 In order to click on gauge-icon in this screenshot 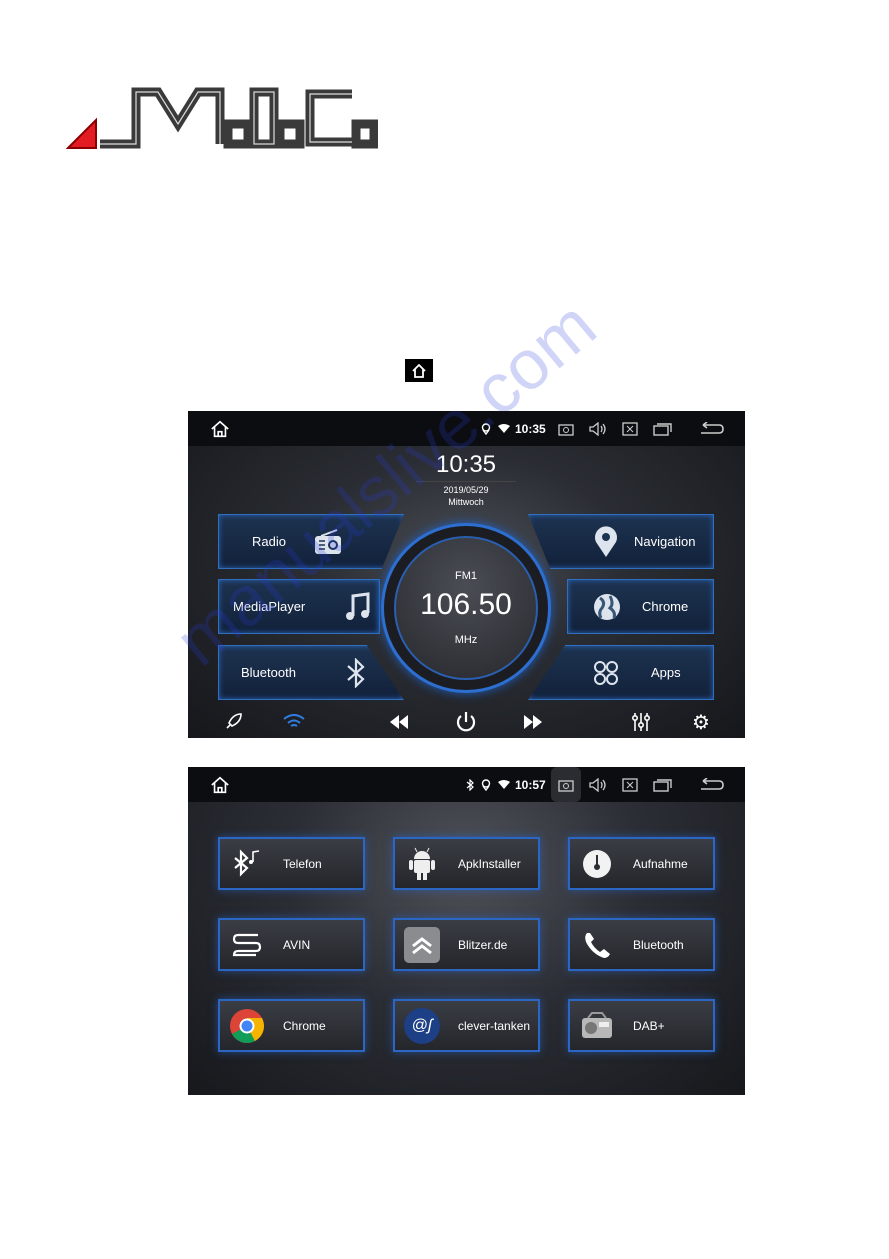, I will do `click(597, 864)`.